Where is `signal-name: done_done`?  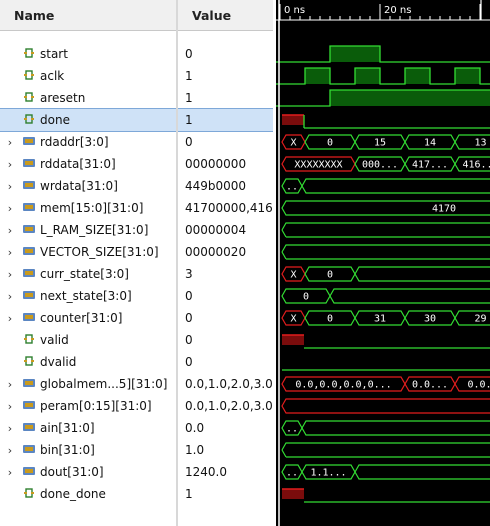 signal-name: done_done is located at coordinates (73, 494).